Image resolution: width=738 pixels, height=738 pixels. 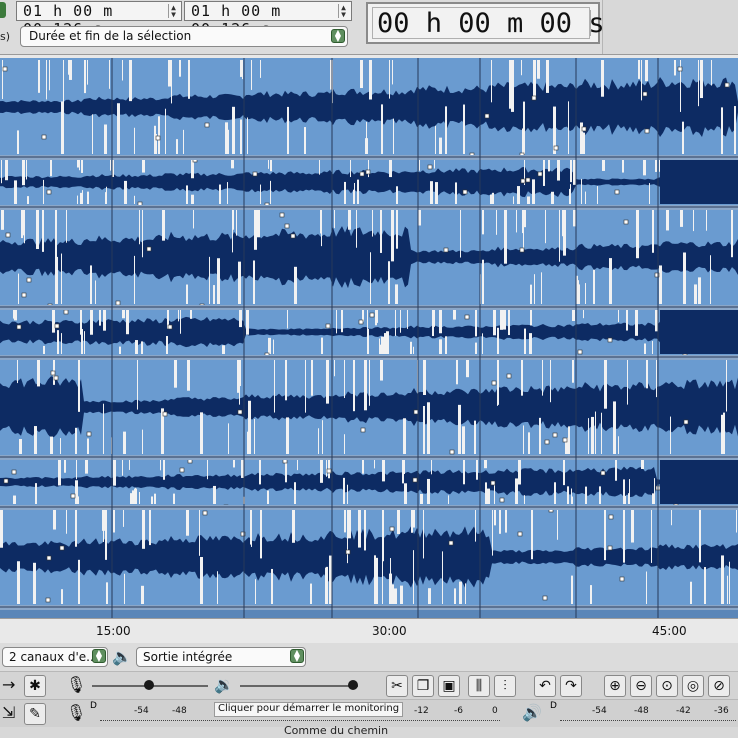 I want to click on channels-dropdown: 2 canaux d'e... ▲ ▼, so click(x=55, y=657).